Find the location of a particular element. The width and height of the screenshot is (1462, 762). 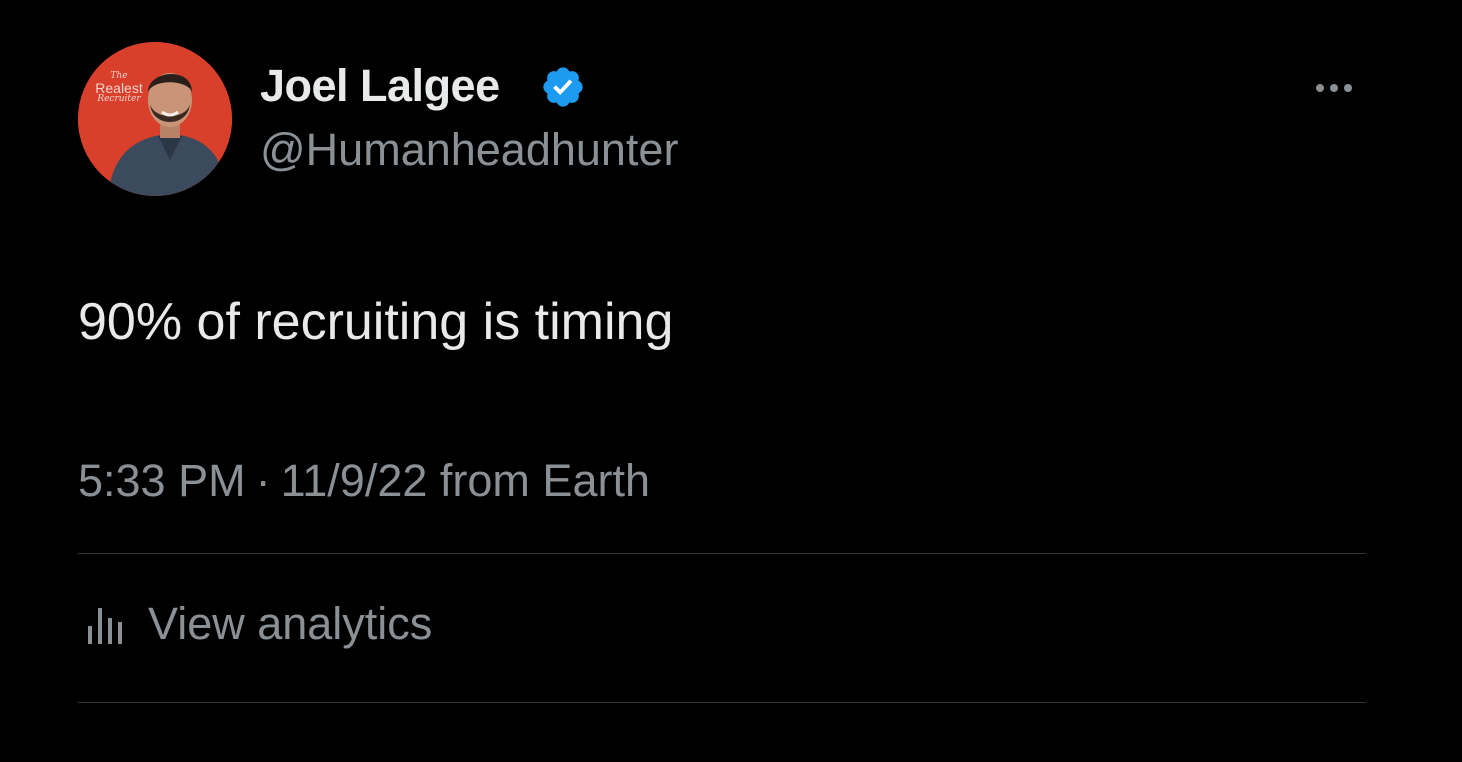

author-display-name: Joel Lalgee is located at coordinates (380, 86).